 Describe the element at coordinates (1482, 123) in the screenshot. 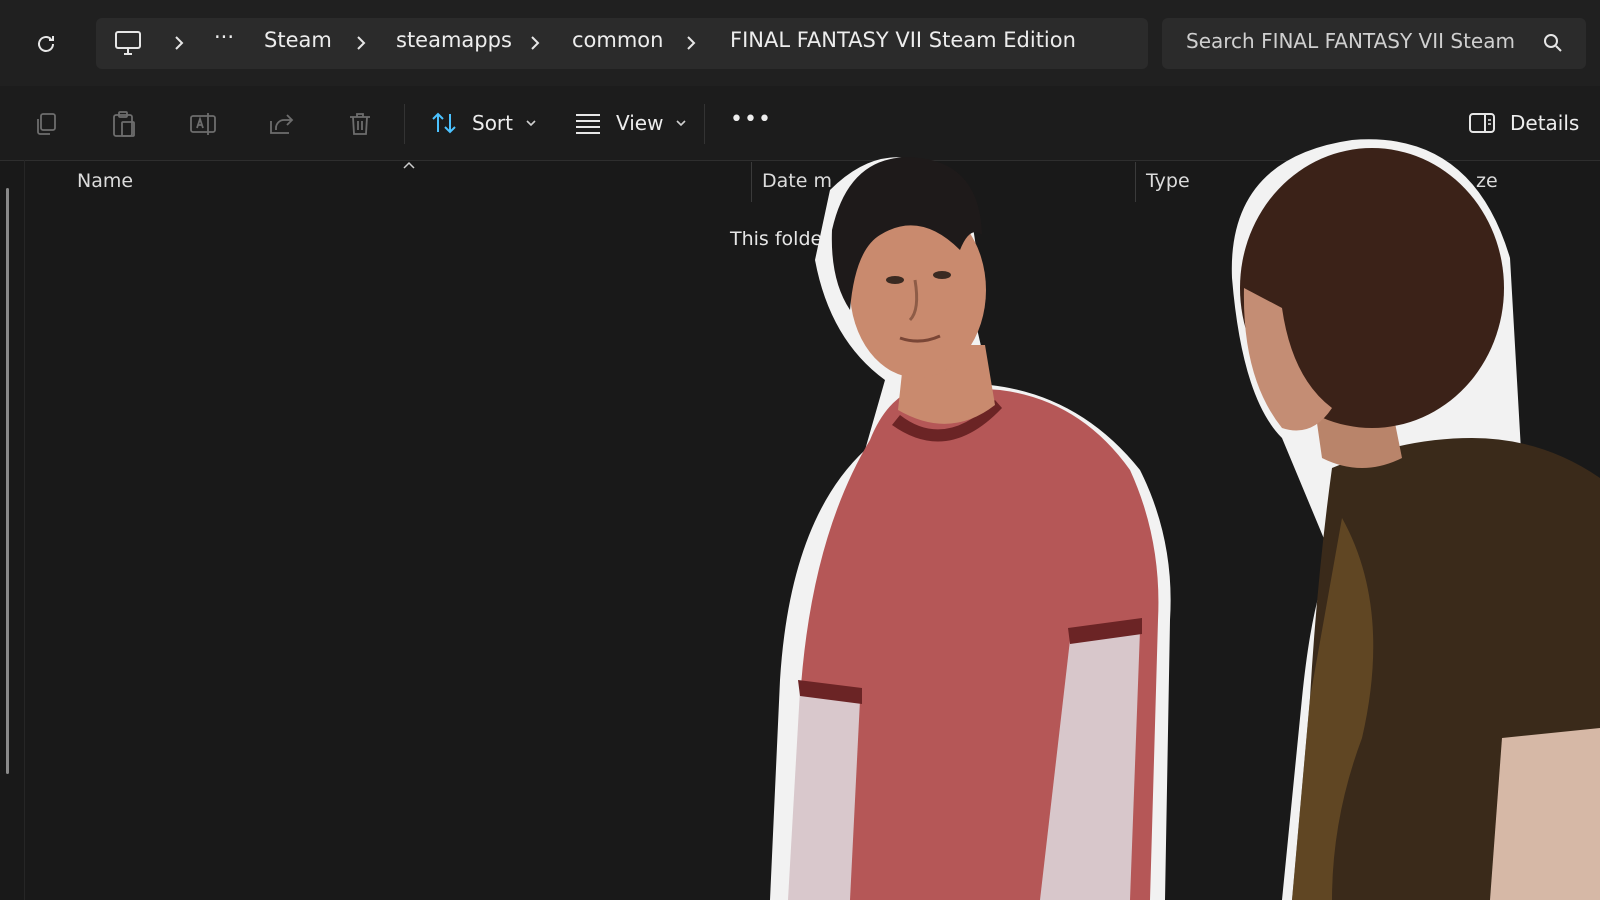

I see `details-pane-icon` at that location.